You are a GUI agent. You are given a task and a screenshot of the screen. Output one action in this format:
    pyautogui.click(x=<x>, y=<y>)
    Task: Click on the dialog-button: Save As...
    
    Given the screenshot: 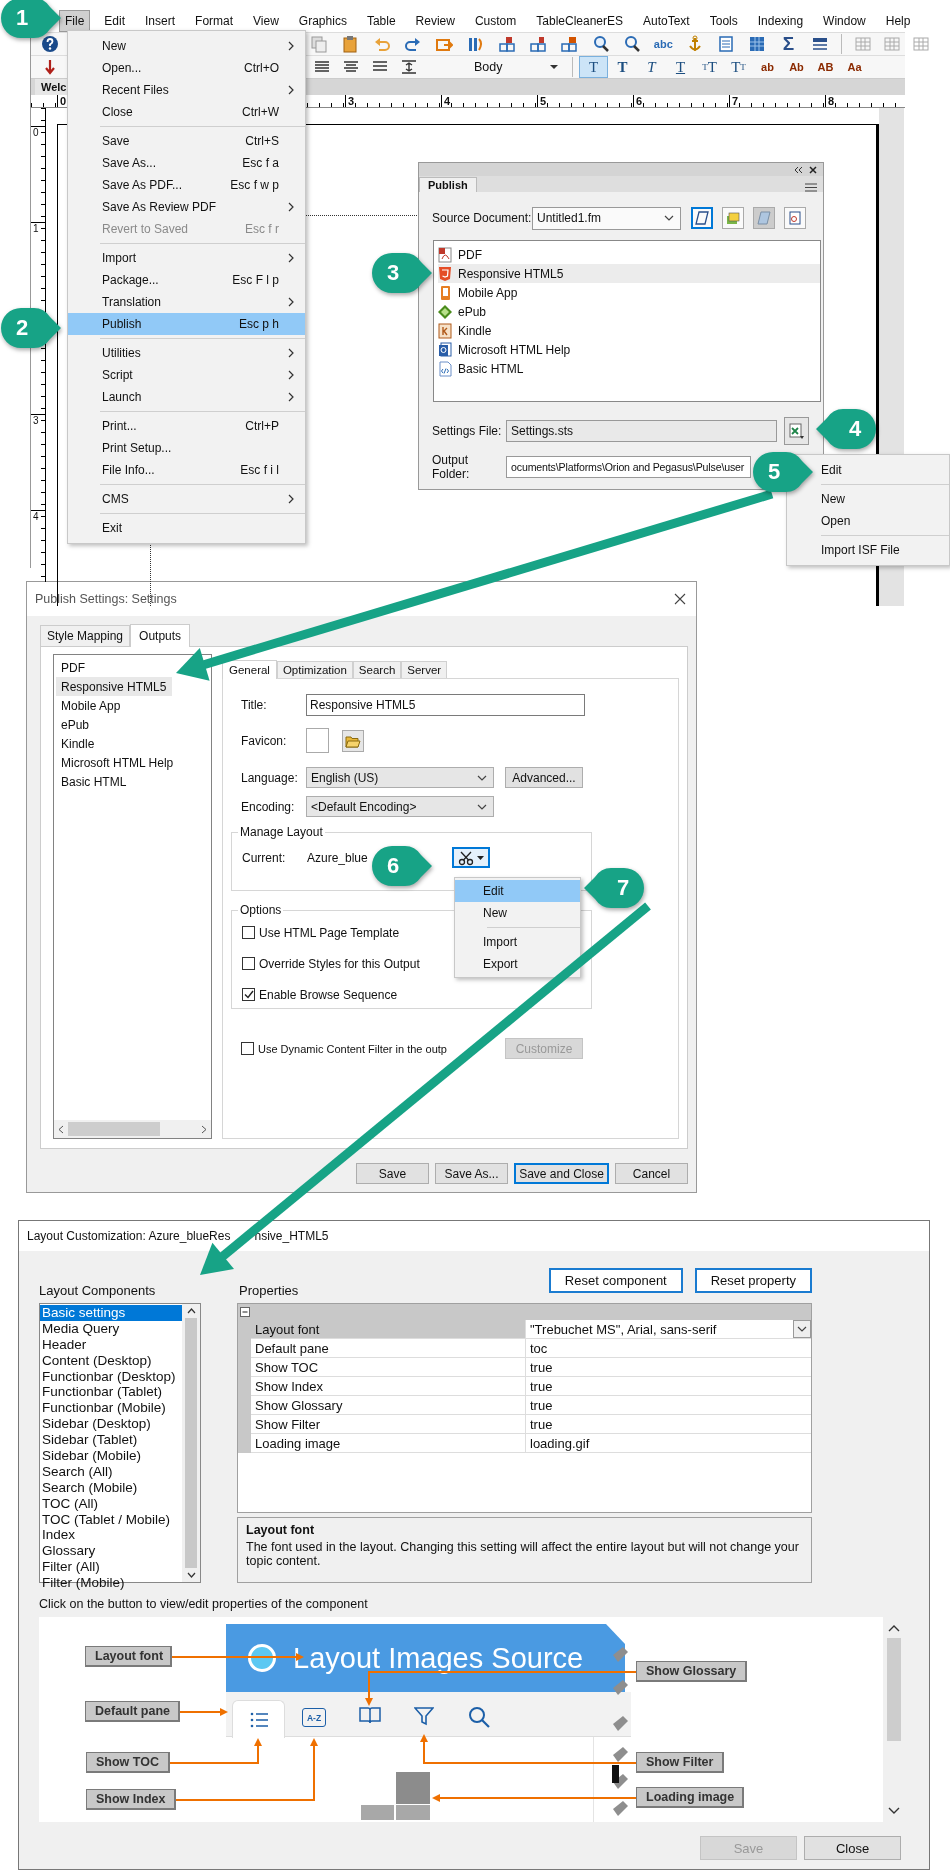 What is the action you would take?
    pyautogui.click(x=471, y=1173)
    